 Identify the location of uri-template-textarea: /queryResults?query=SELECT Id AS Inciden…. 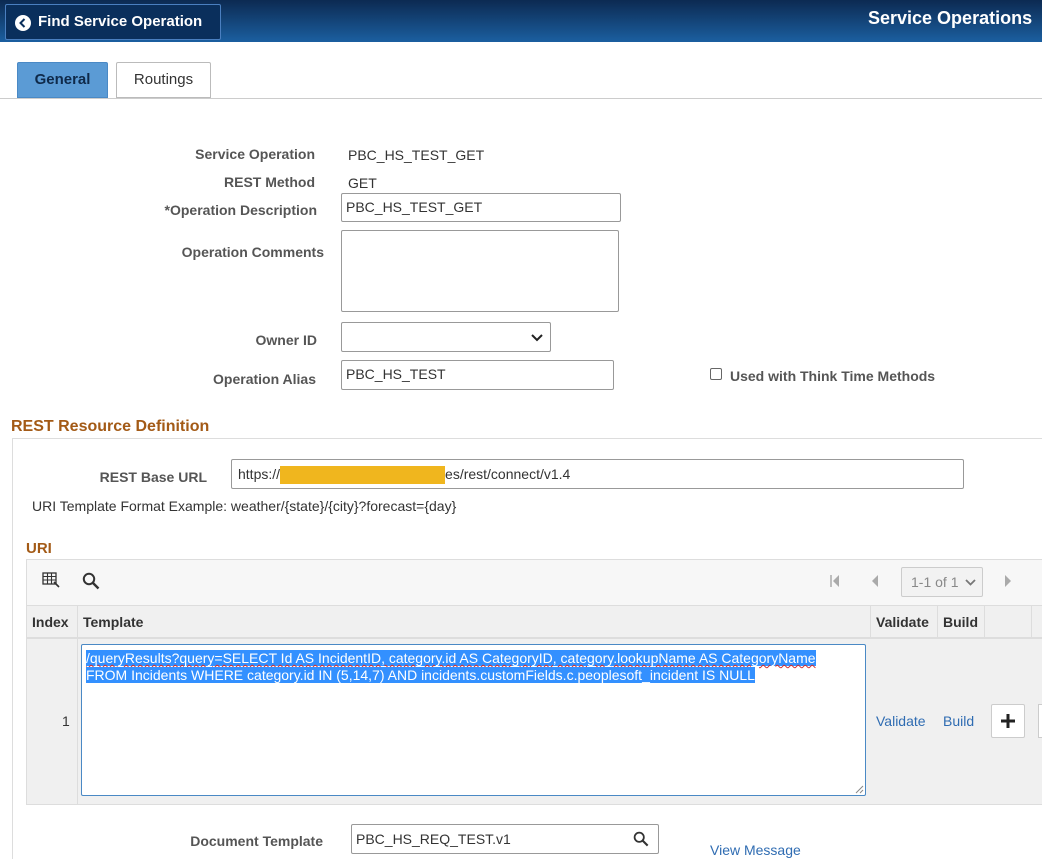
(473, 720).